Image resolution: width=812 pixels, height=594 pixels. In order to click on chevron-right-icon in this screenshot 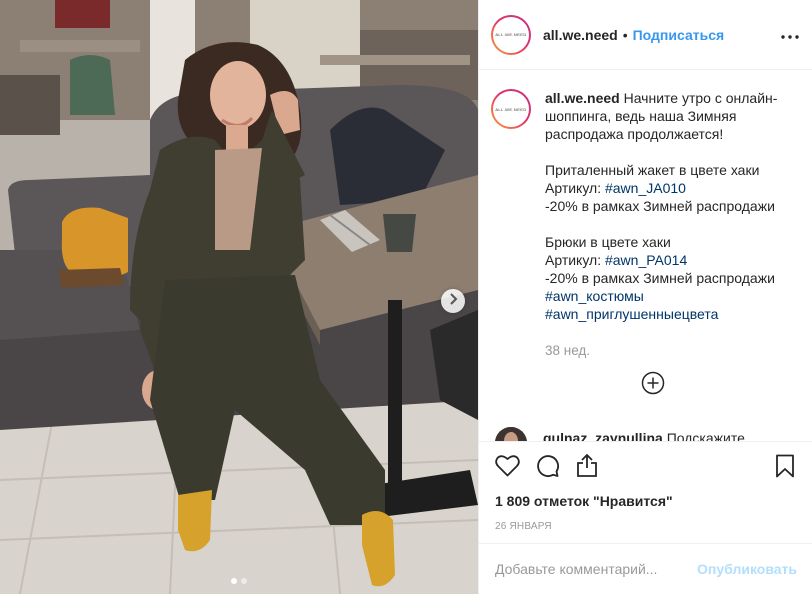, I will do `click(453, 301)`.